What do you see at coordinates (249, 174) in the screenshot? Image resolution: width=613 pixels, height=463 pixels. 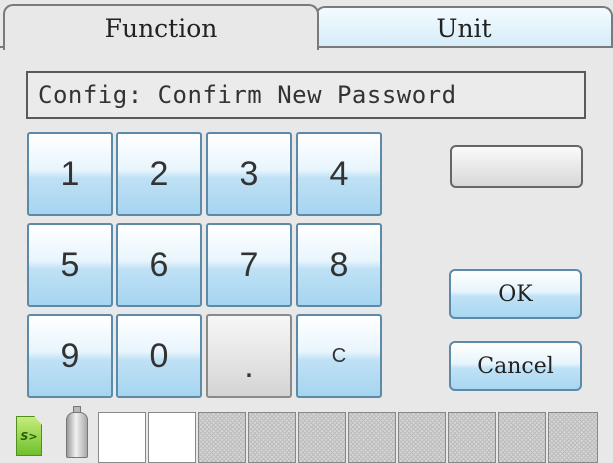 I see `key-3: 3` at bounding box center [249, 174].